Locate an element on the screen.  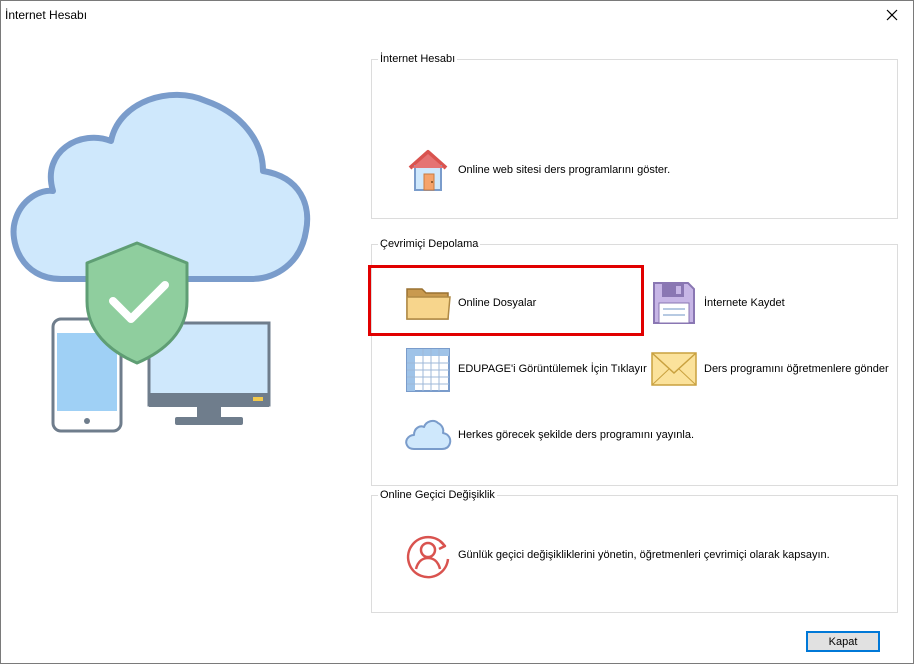
save-to-internet-action: İnternete Kaydet is located at coordinates (717, 303).